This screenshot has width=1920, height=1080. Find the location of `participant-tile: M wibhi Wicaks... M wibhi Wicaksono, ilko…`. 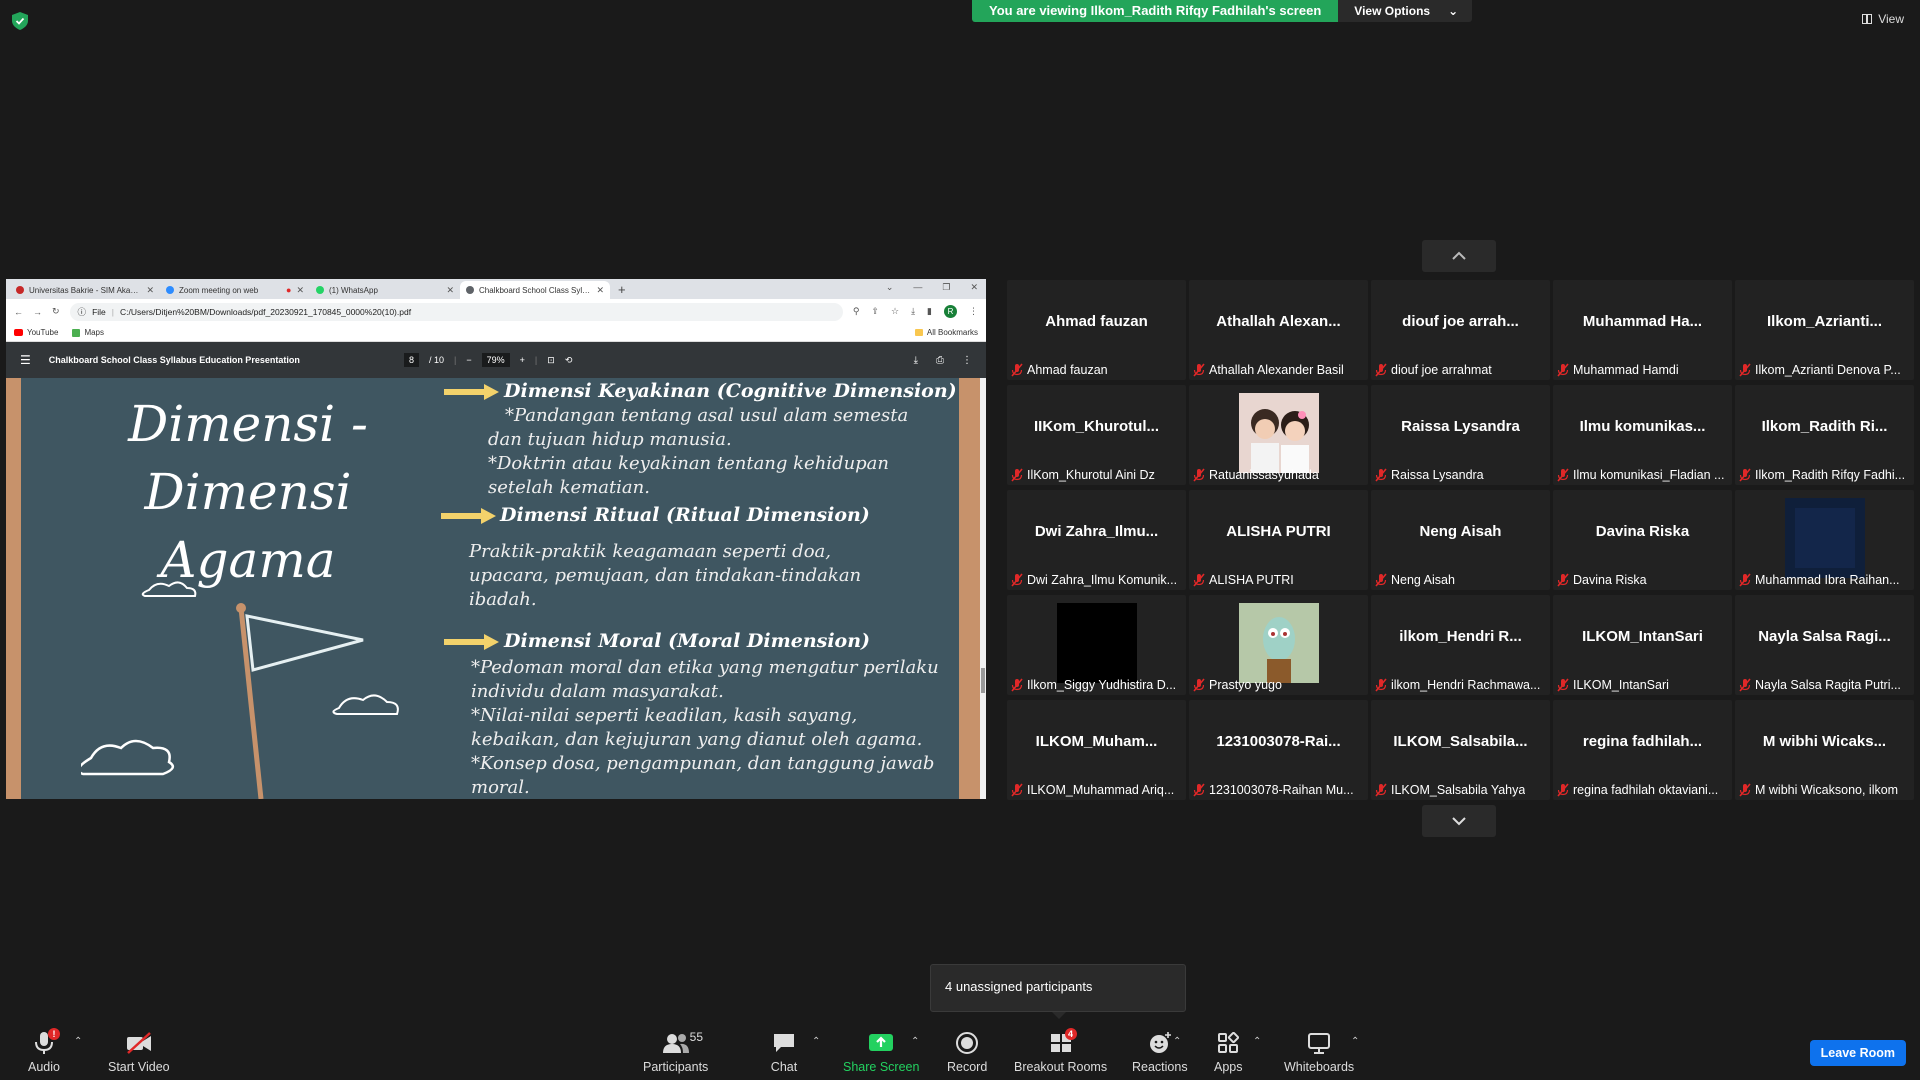

participant-tile: M wibhi Wicaks... M wibhi Wicaksono, ilko… is located at coordinates (1824, 750).